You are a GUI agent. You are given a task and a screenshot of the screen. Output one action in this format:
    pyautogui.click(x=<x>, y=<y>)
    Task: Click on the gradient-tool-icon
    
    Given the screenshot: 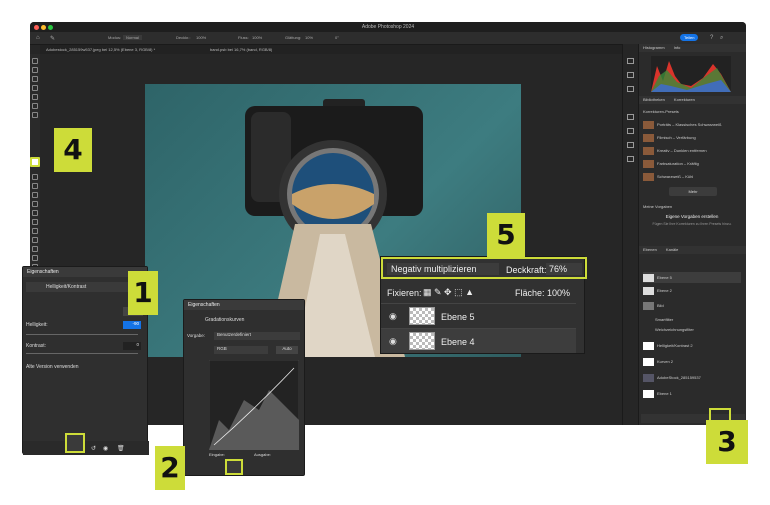 What is the action you would take?
    pyautogui.click(x=35, y=204)
    